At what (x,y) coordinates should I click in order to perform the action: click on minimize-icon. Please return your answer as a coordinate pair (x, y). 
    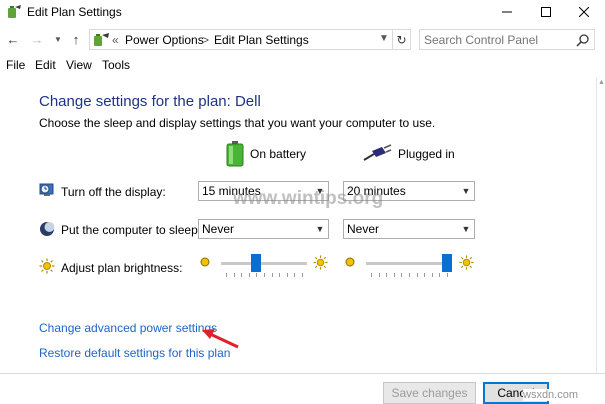
    Looking at the image, I should click on (507, 12).